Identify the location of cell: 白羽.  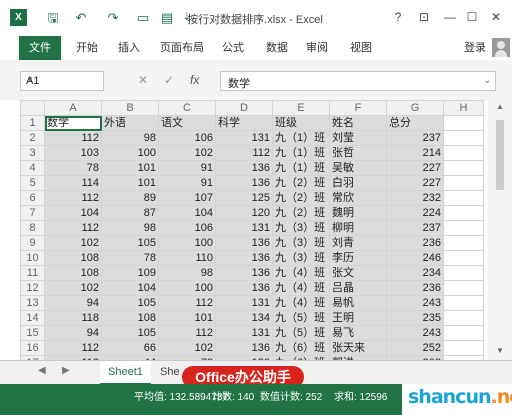
(358, 183).